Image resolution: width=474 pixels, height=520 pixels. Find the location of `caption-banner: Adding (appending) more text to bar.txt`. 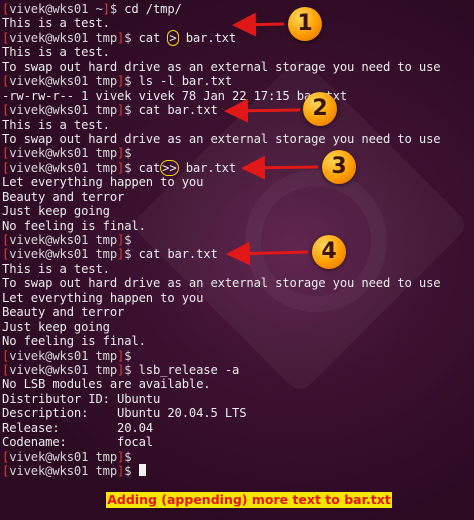

caption-banner: Adding (appending) more text to bar.txt is located at coordinates (249, 500).